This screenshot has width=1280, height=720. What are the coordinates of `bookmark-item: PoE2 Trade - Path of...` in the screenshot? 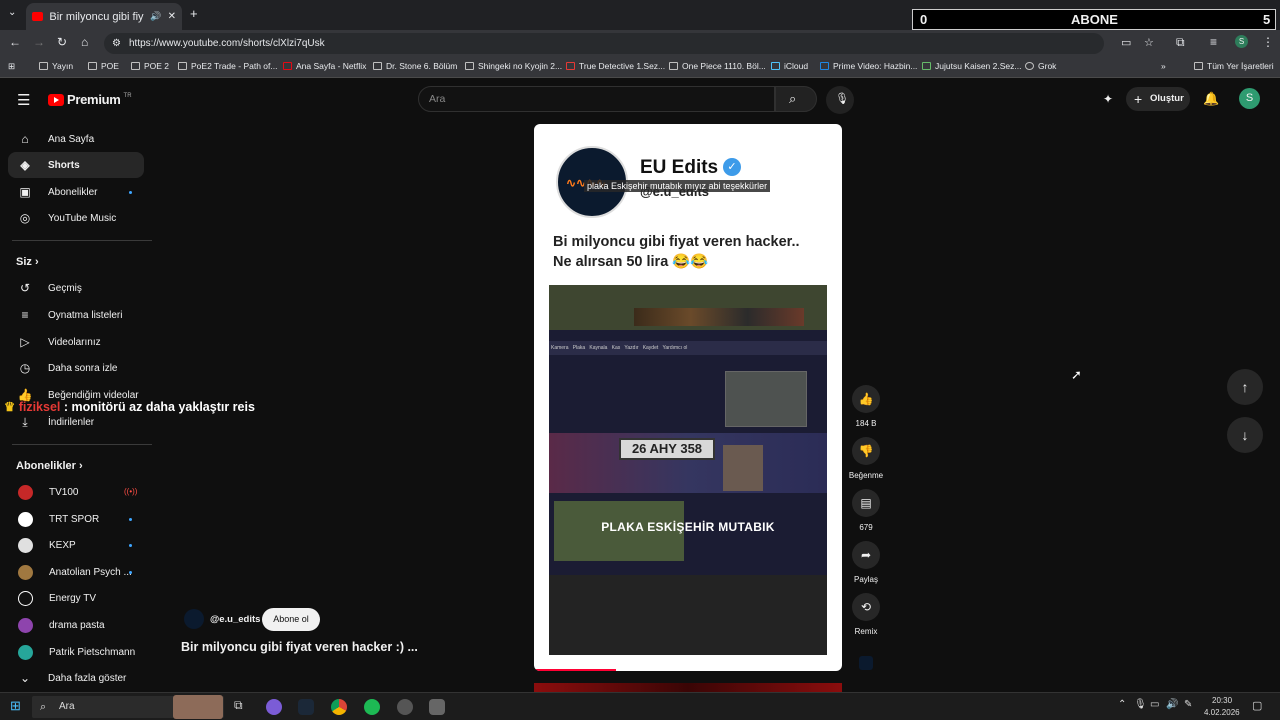 It's located at (227, 66).